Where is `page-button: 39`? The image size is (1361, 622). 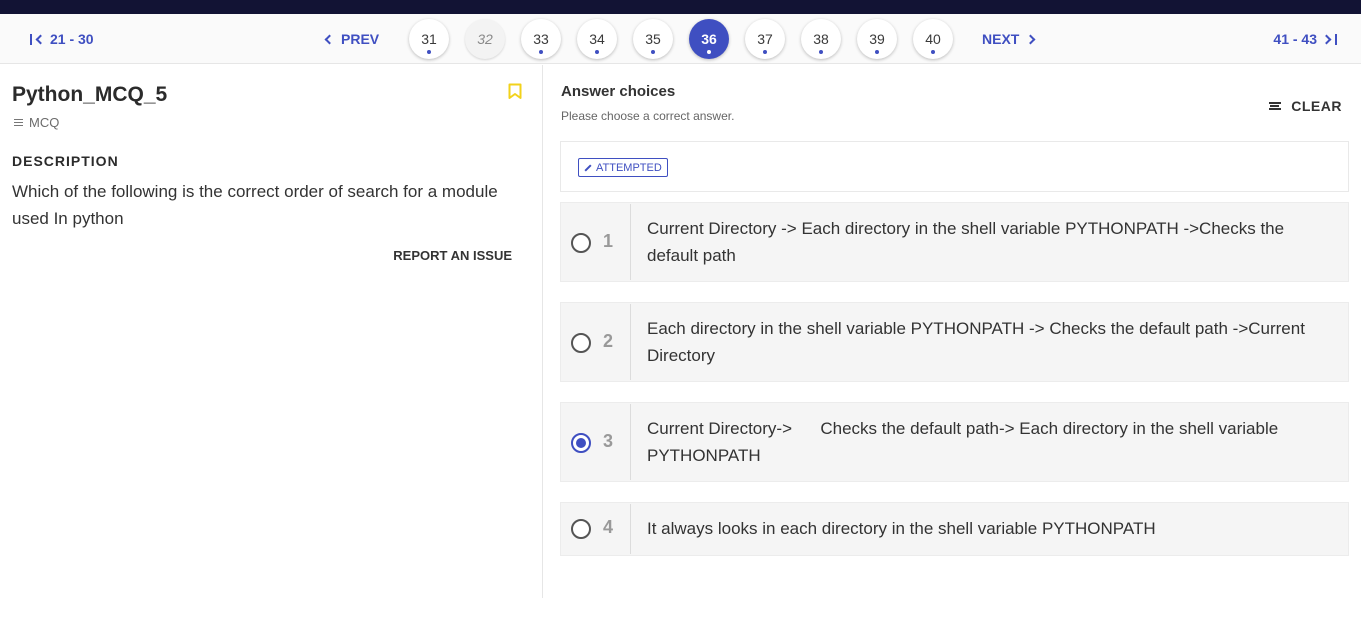 page-button: 39 is located at coordinates (877, 39).